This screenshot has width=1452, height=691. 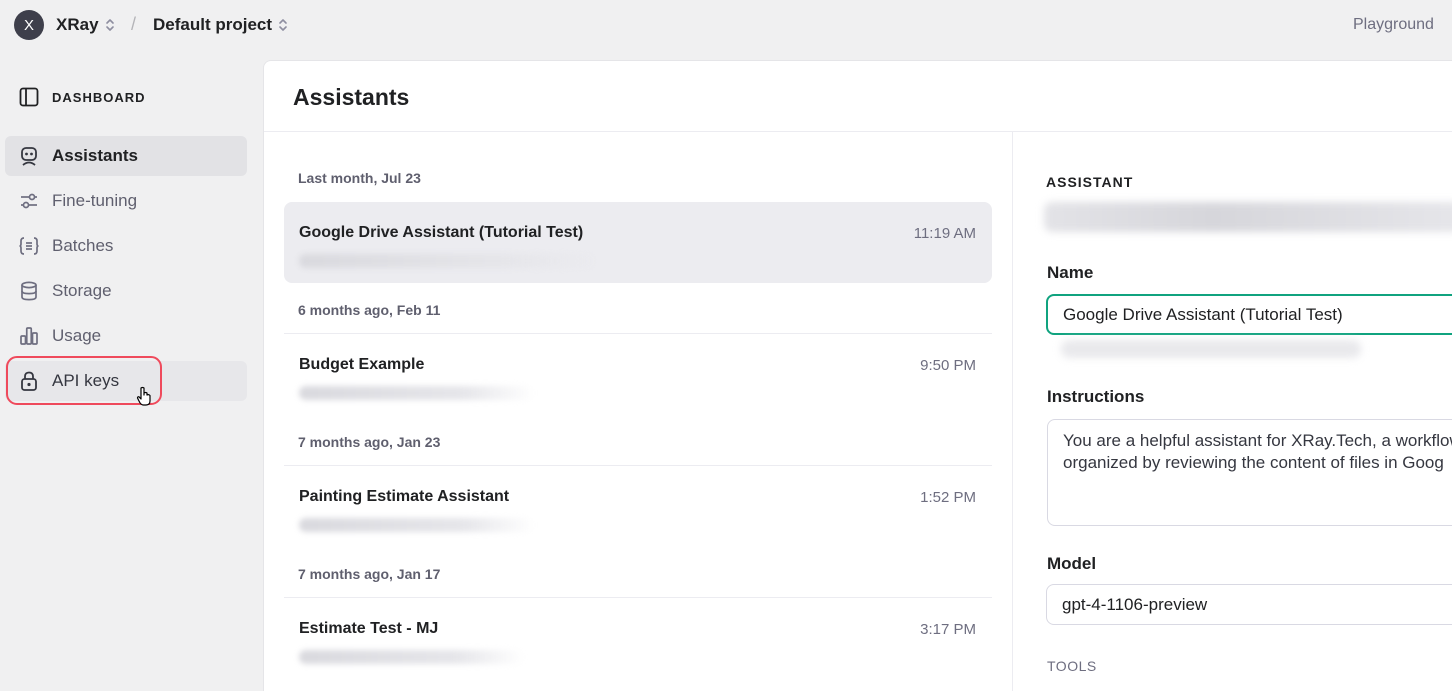 What do you see at coordinates (143, 396) in the screenshot?
I see `hand-cursor-icon` at bounding box center [143, 396].